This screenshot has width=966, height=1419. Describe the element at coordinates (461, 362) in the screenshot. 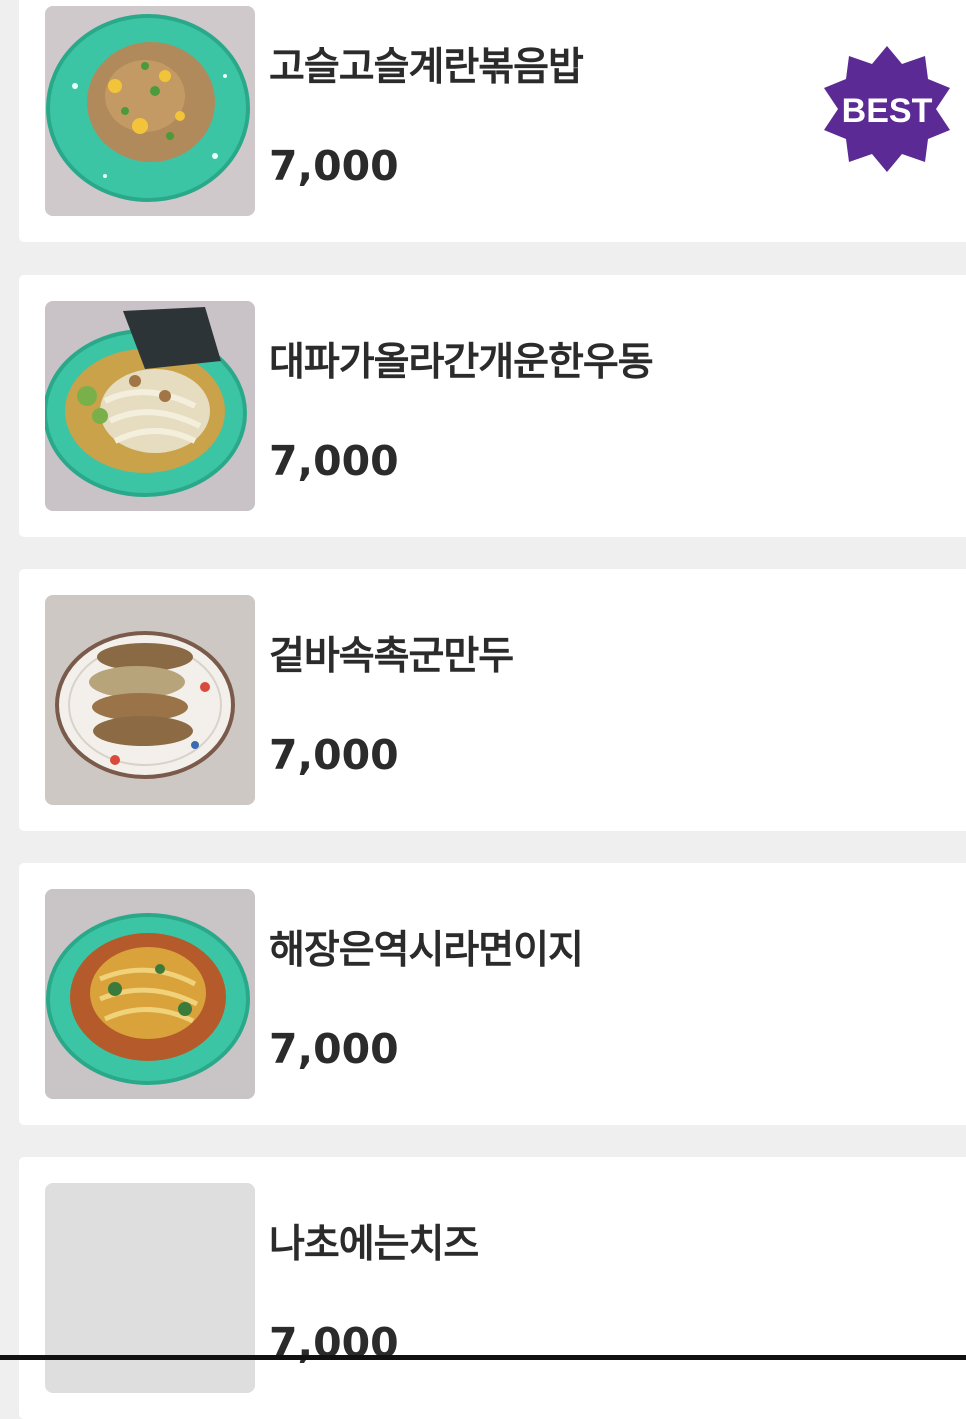

I see `item-name: 대파가올라간개운한우동` at that location.